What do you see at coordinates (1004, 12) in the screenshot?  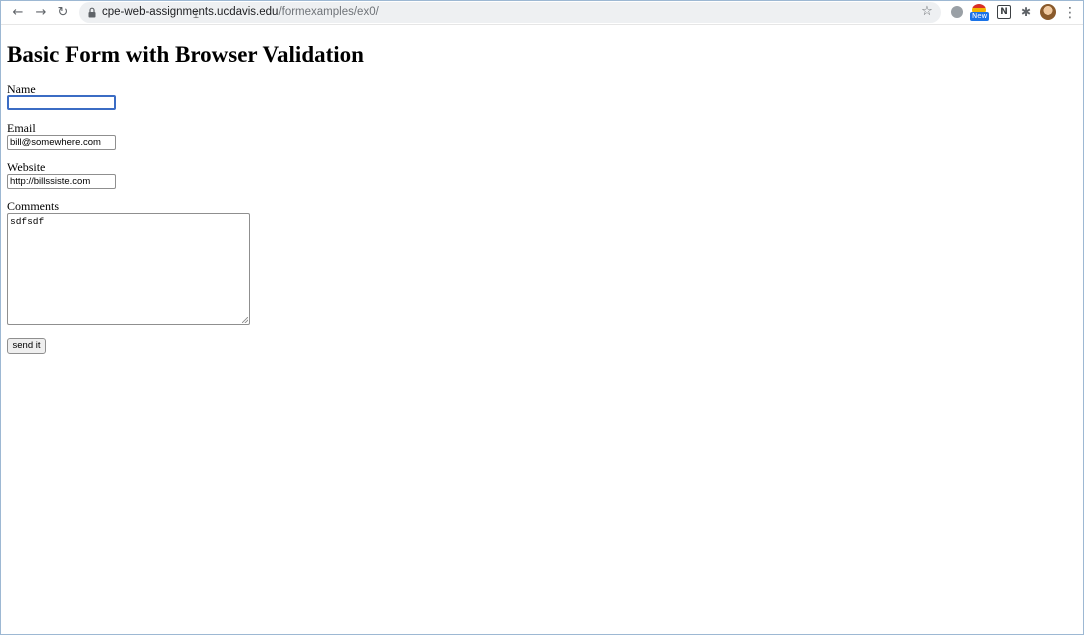 I see `notion-extension-icon: N` at bounding box center [1004, 12].